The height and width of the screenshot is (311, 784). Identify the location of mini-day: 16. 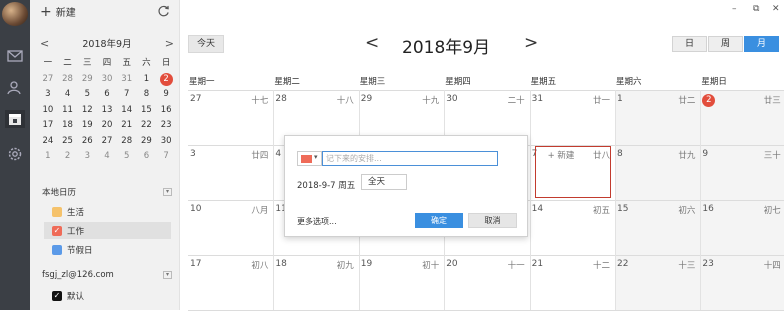
(166, 111).